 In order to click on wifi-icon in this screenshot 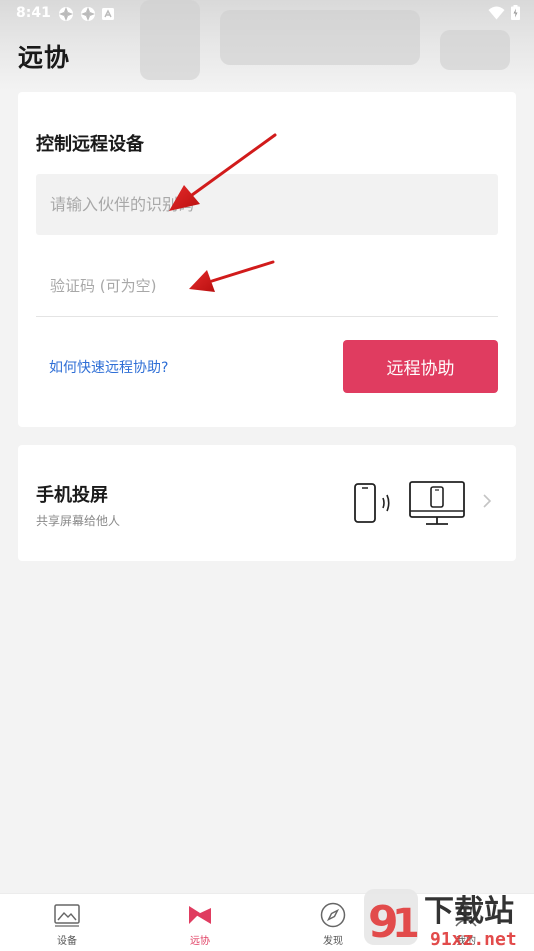, I will do `click(496, 12)`.